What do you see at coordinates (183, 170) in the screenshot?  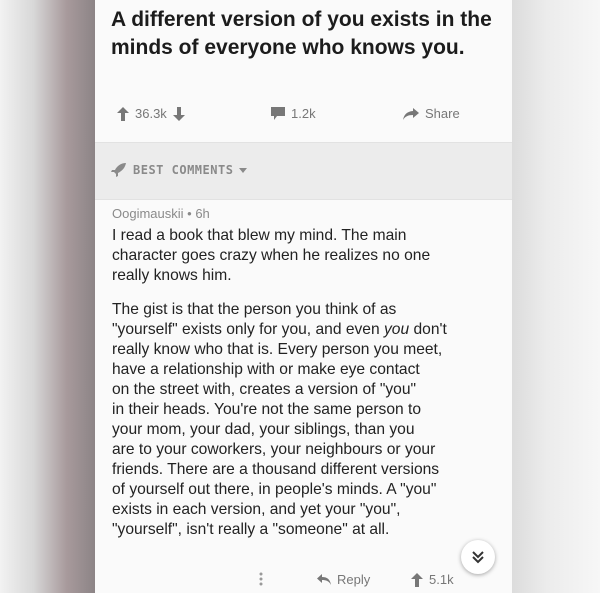 I see `sort-label: BEST COMMENTS` at bounding box center [183, 170].